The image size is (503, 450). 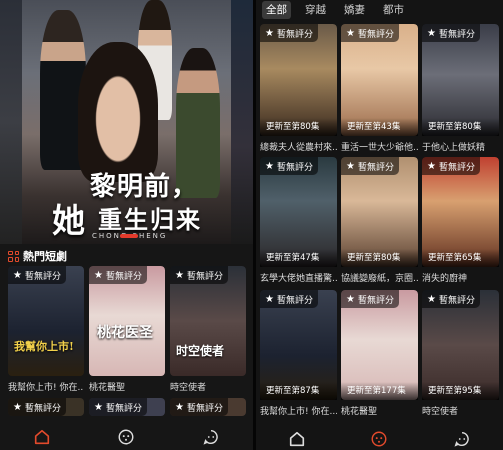 I want to click on hero-prev-peek, so click(x=11, y=122).